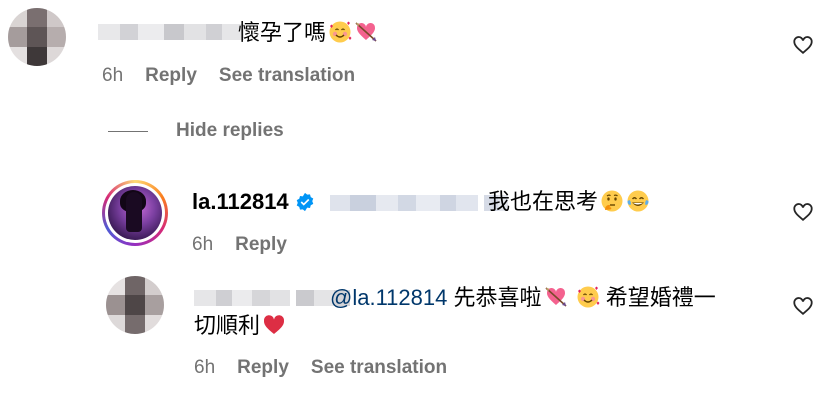 The width and height of the screenshot is (834, 410). I want to click on reply-text: la.112814, so click(253, 202).